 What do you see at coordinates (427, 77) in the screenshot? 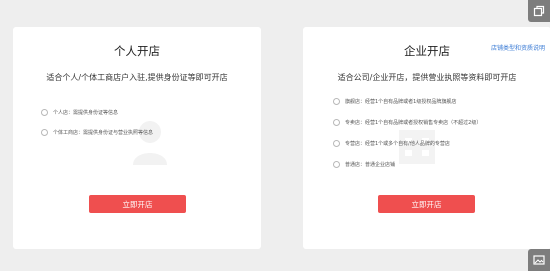
I see `enterprise-card-description: 适合公司/企业开店，提供营业执照等资料即可开店` at bounding box center [427, 77].